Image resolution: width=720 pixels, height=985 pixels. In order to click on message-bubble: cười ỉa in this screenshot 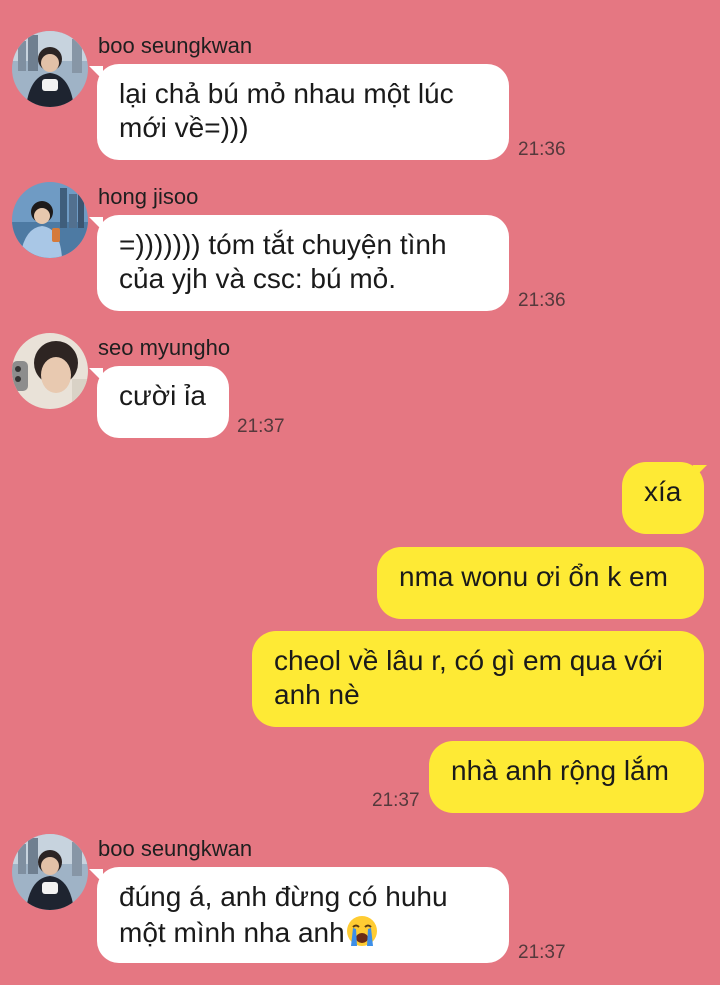, I will do `click(163, 402)`.